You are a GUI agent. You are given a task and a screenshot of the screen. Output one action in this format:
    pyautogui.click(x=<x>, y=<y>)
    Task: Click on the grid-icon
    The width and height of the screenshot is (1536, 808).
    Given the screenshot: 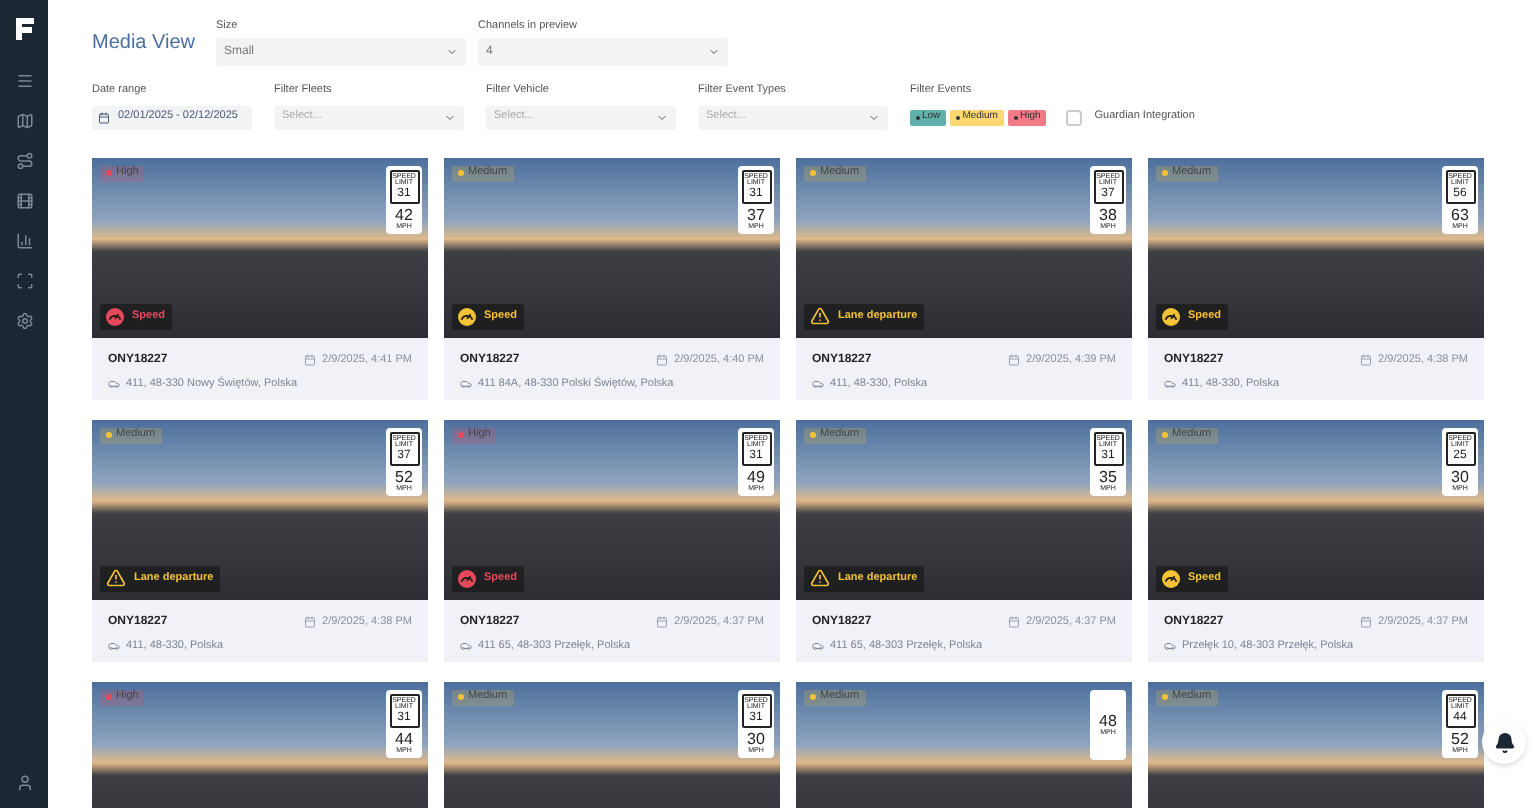 What is the action you would take?
    pyautogui.click(x=24, y=281)
    